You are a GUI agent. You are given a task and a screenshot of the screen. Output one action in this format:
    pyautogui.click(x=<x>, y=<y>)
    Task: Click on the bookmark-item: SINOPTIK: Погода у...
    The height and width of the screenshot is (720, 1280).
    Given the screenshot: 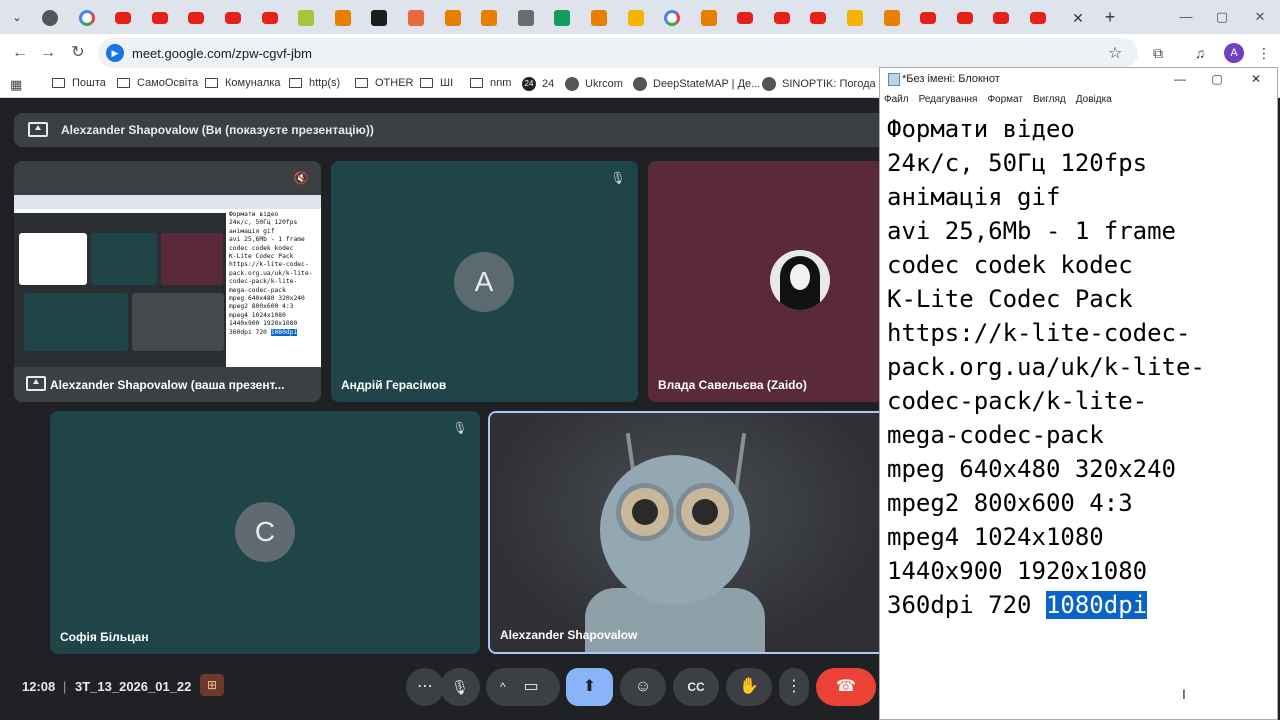 What is the action you would take?
    pyautogui.click(x=827, y=84)
    